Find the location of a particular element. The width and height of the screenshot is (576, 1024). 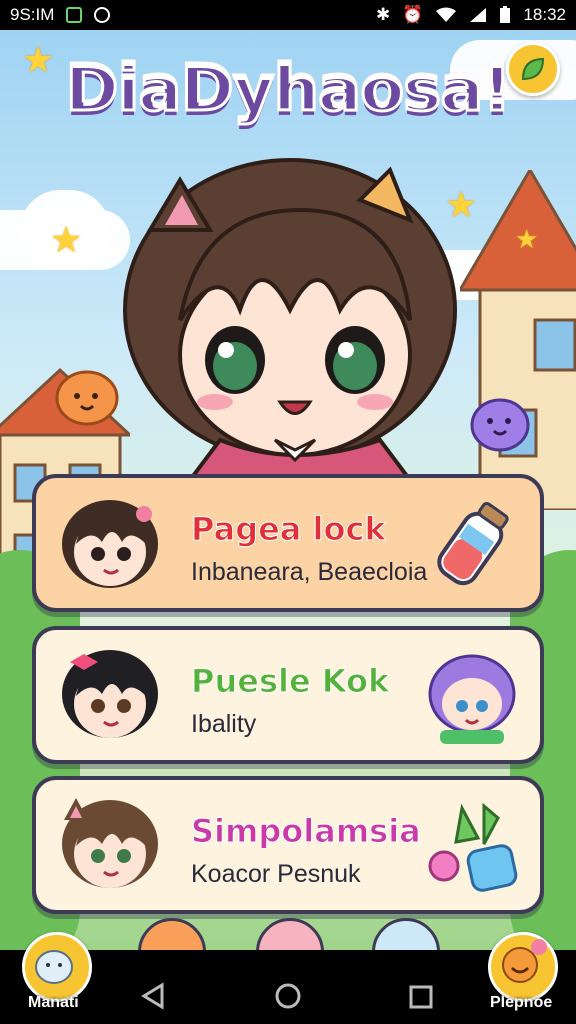

status-time-right: 18:32 is located at coordinates (544, 14).